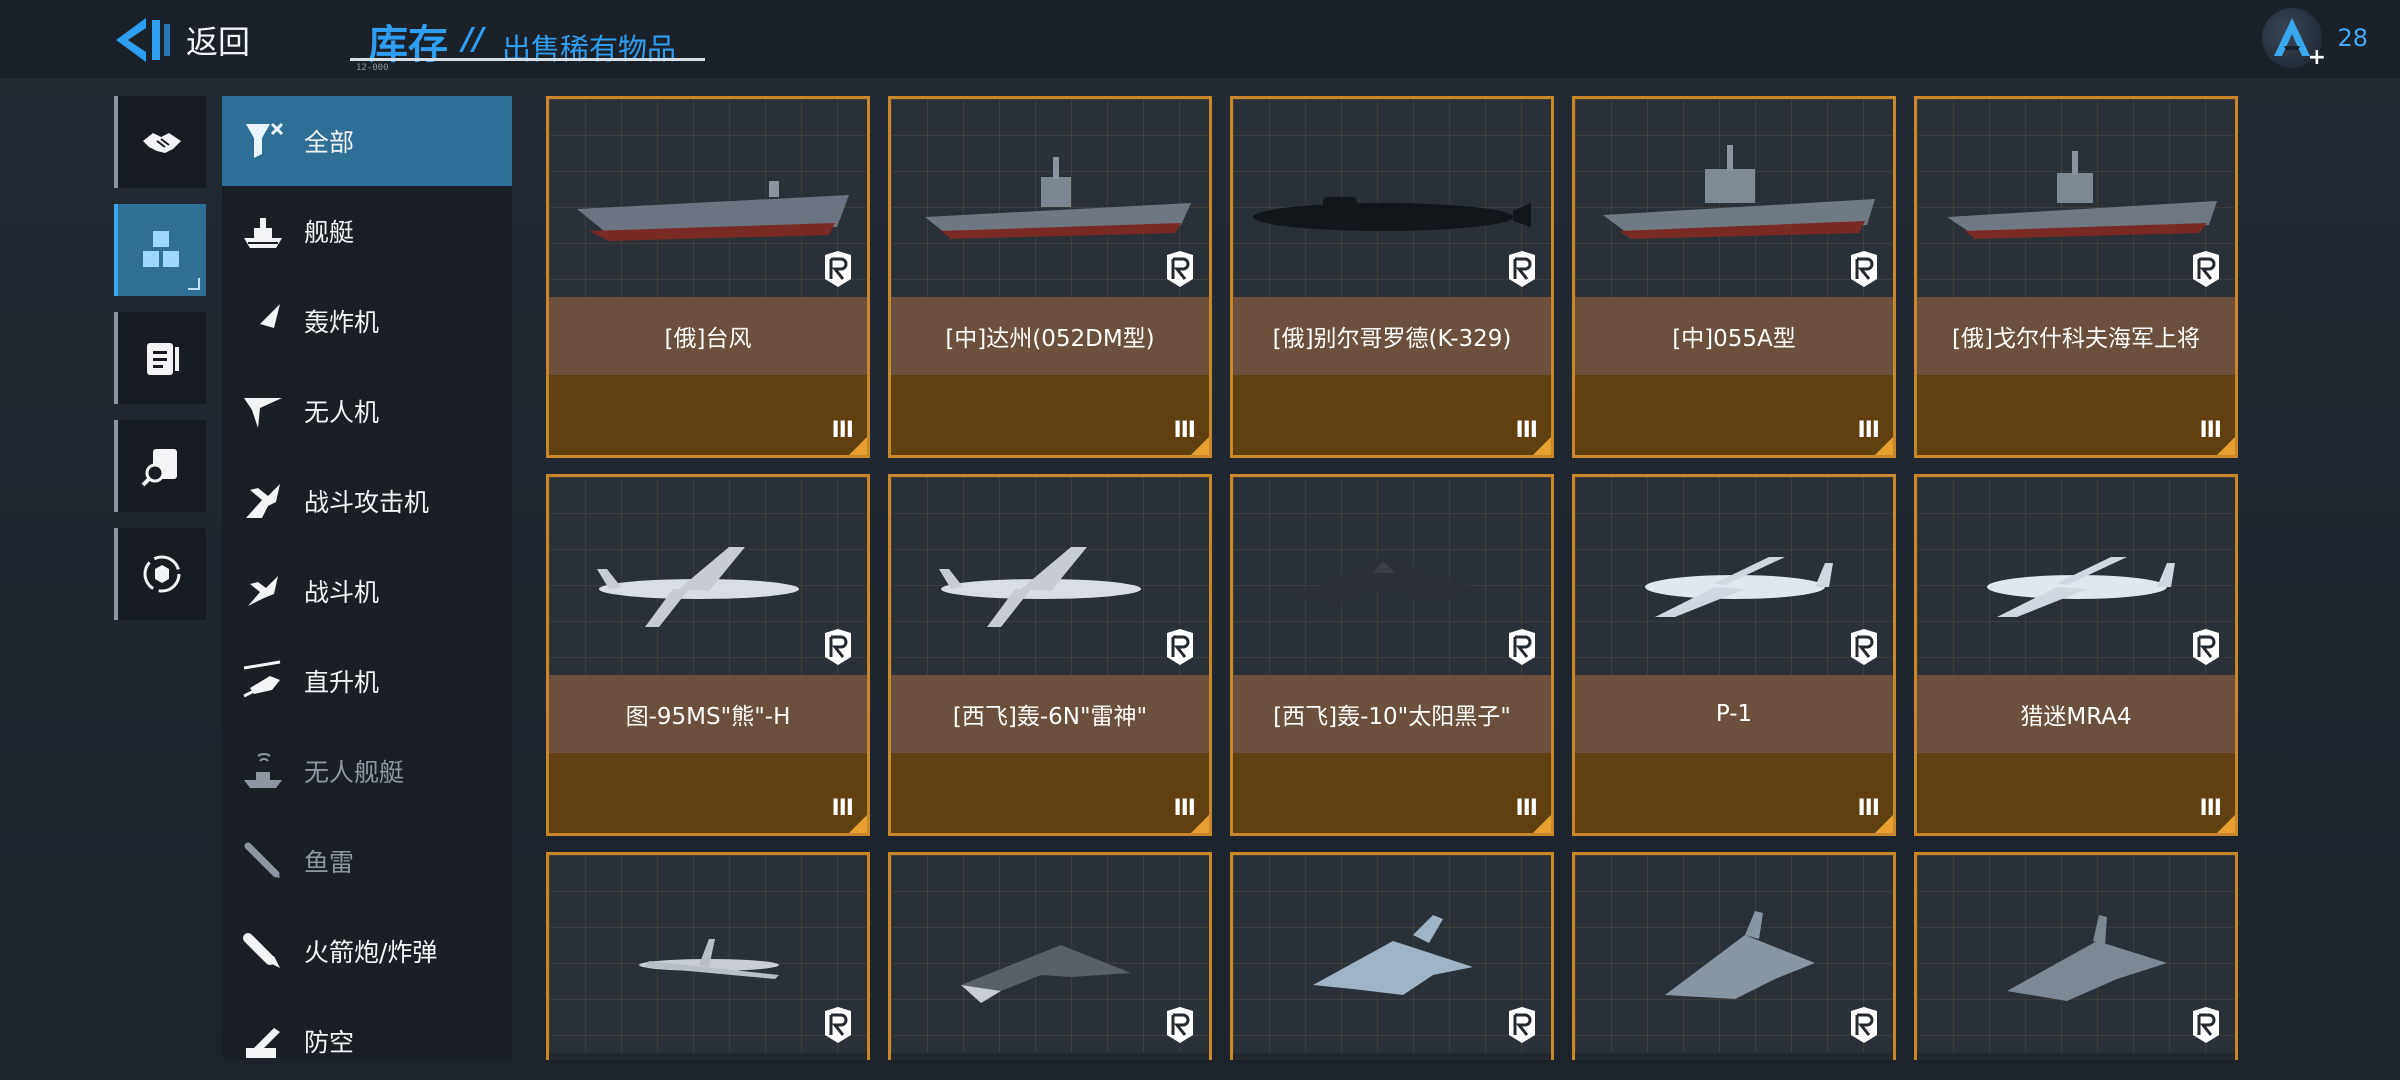 Image resolution: width=2400 pixels, height=1080 pixels. Describe the element at coordinates (354, 772) in the screenshot. I see `category-label: 无人舰艇` at that location.